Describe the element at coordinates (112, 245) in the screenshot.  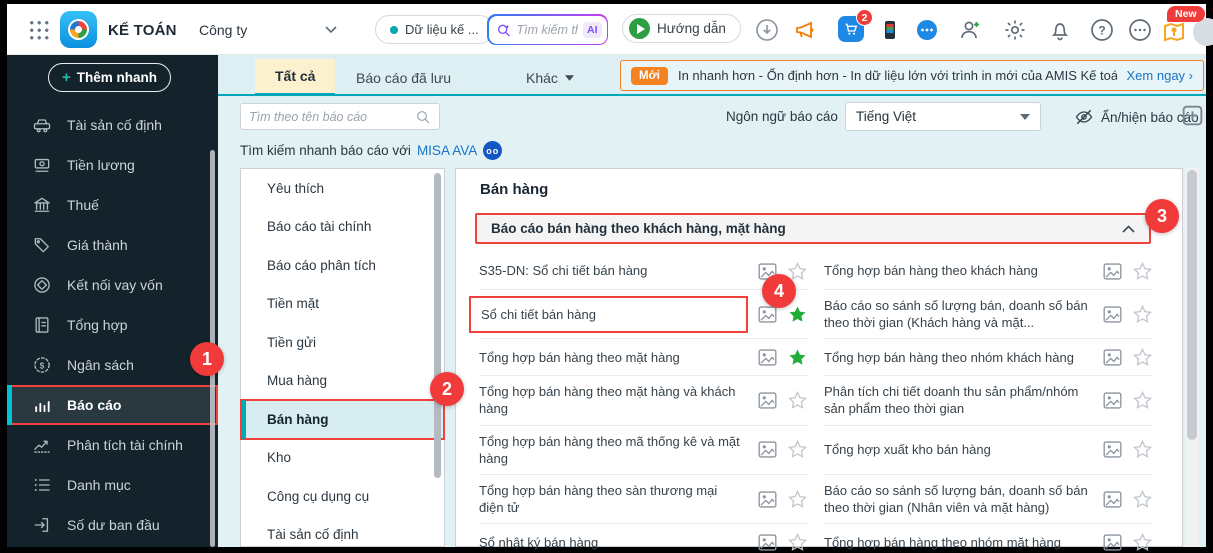
I see `sidebar-item-4: Giá thành` at that location.